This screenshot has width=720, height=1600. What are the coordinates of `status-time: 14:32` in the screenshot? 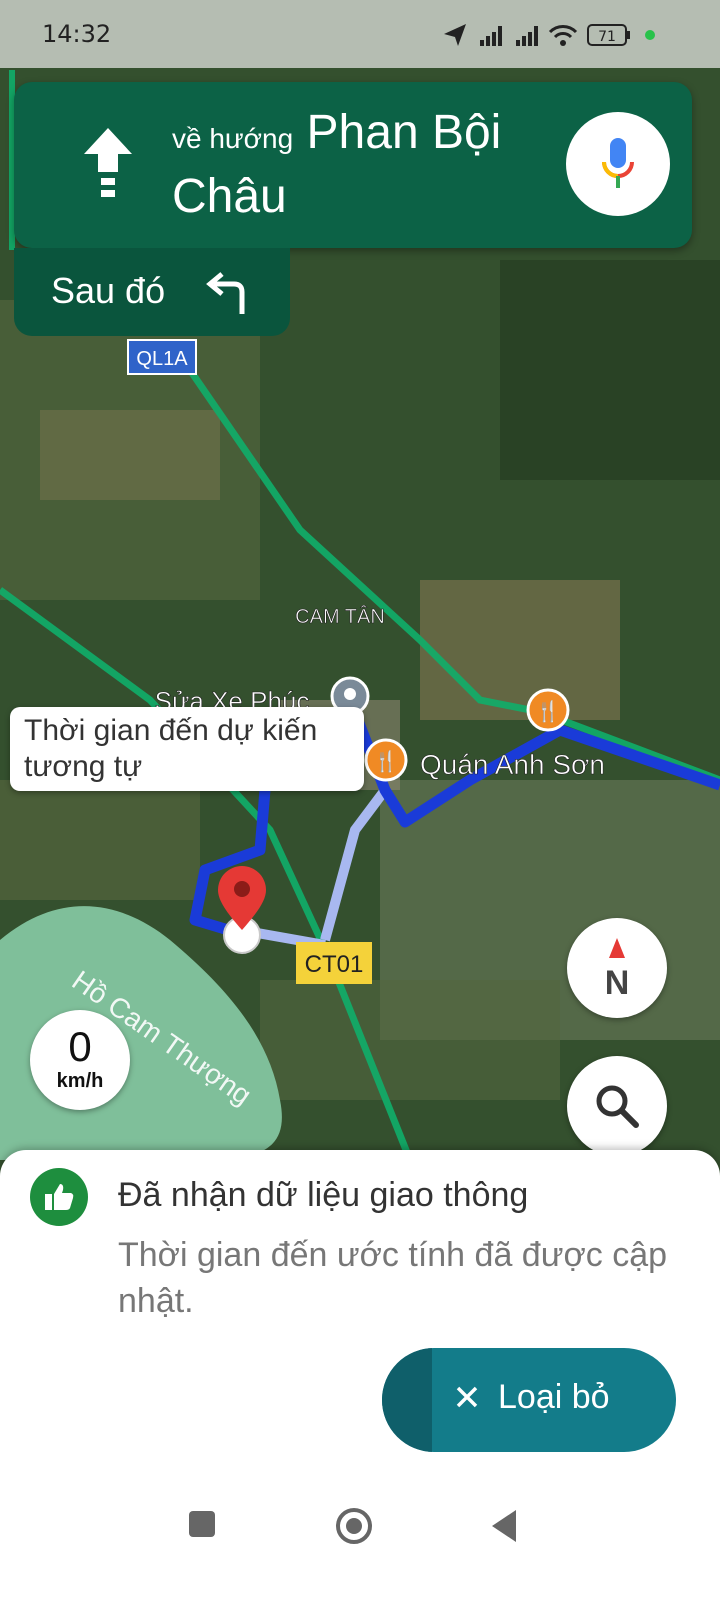 It's located at (77, 34).